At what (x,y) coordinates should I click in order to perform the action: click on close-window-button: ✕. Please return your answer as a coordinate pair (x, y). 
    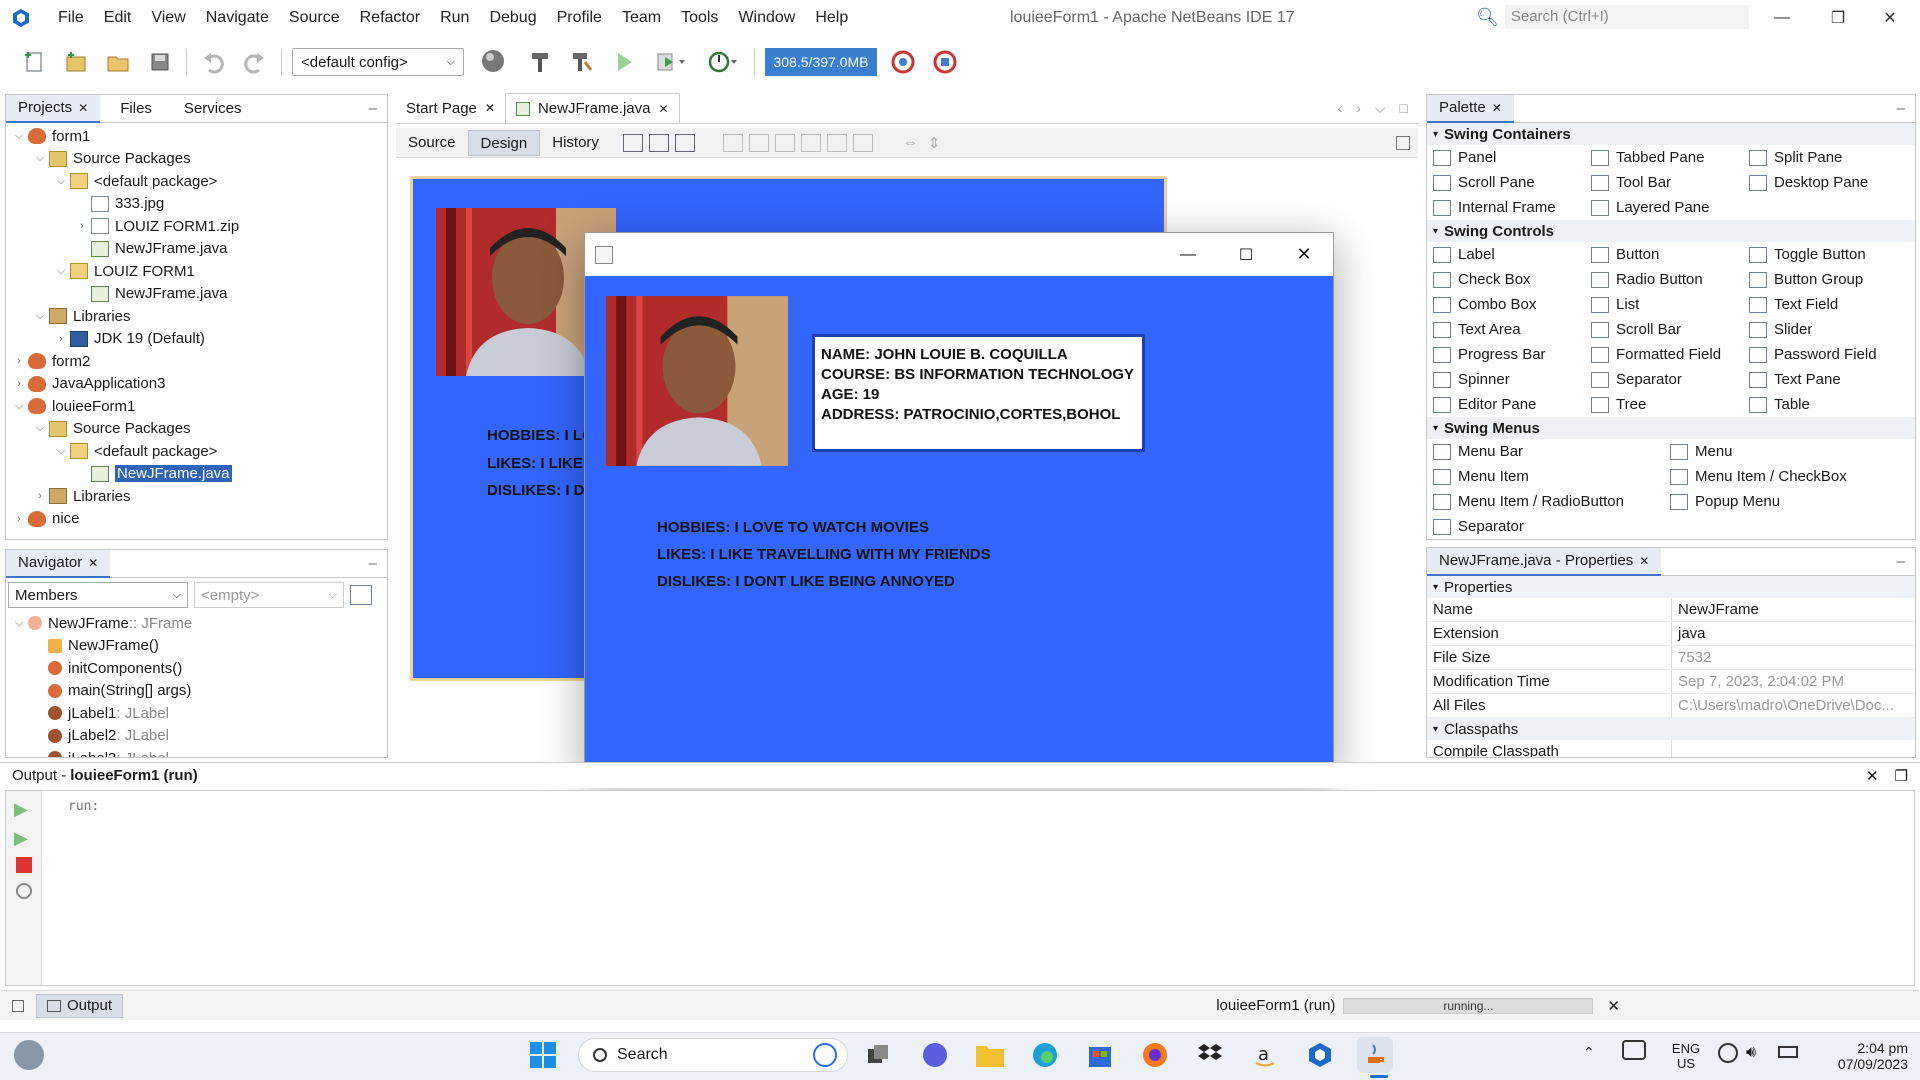
    Looking at the image, I should click on (1890, 18).